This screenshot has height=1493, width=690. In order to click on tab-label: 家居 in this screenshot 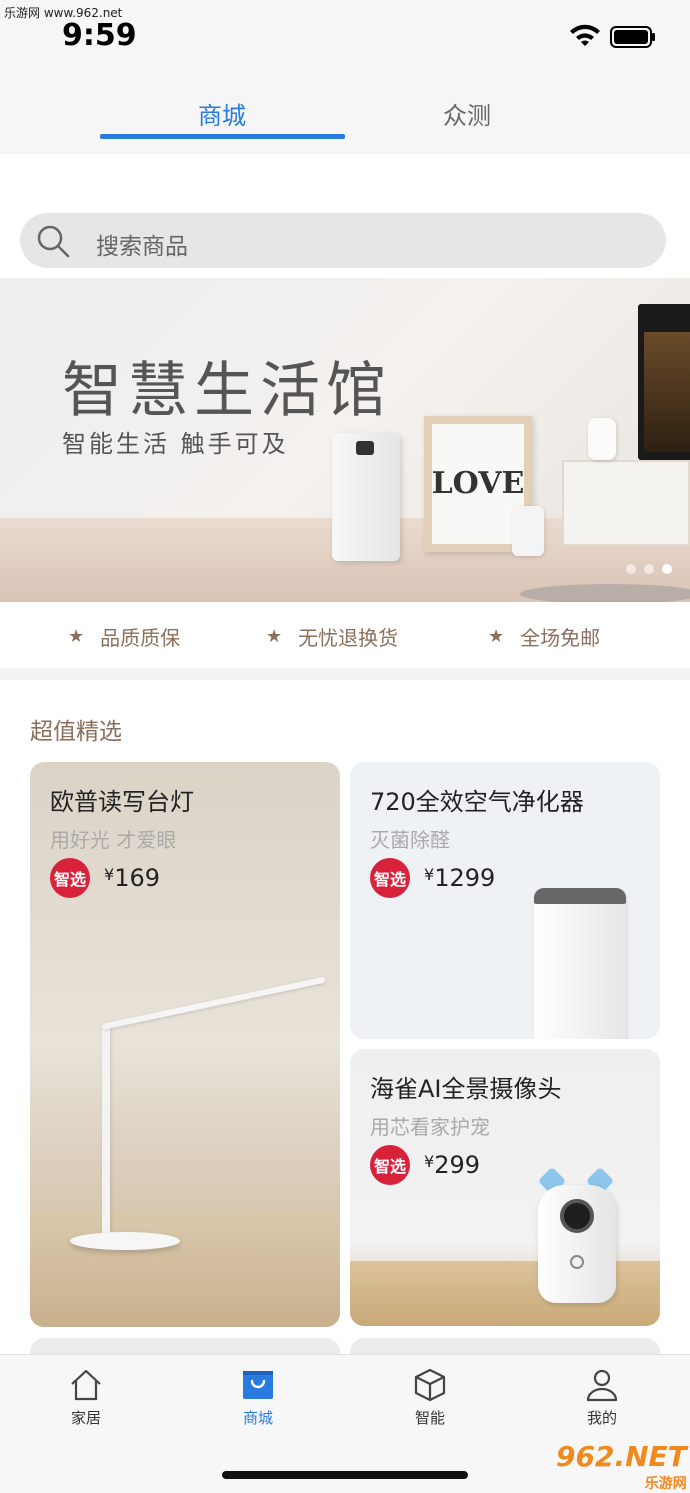, I will do `click(85, 1418)`.